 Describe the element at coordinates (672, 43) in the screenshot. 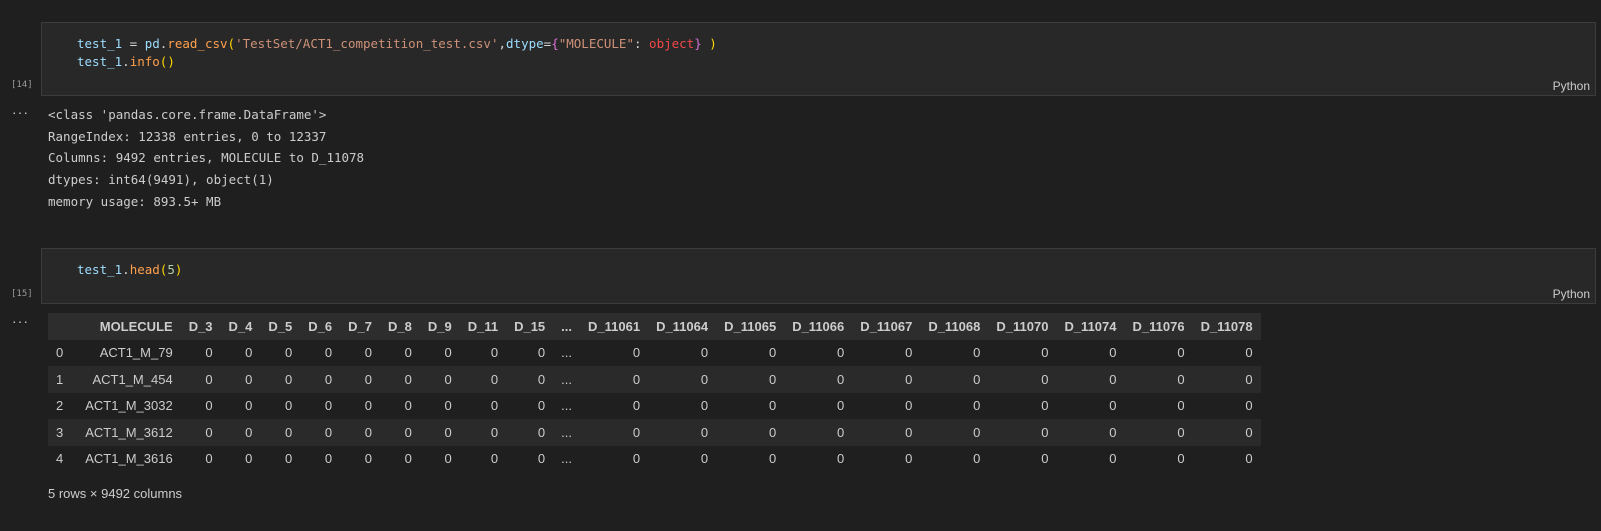

I see `code-token: object` at that location.